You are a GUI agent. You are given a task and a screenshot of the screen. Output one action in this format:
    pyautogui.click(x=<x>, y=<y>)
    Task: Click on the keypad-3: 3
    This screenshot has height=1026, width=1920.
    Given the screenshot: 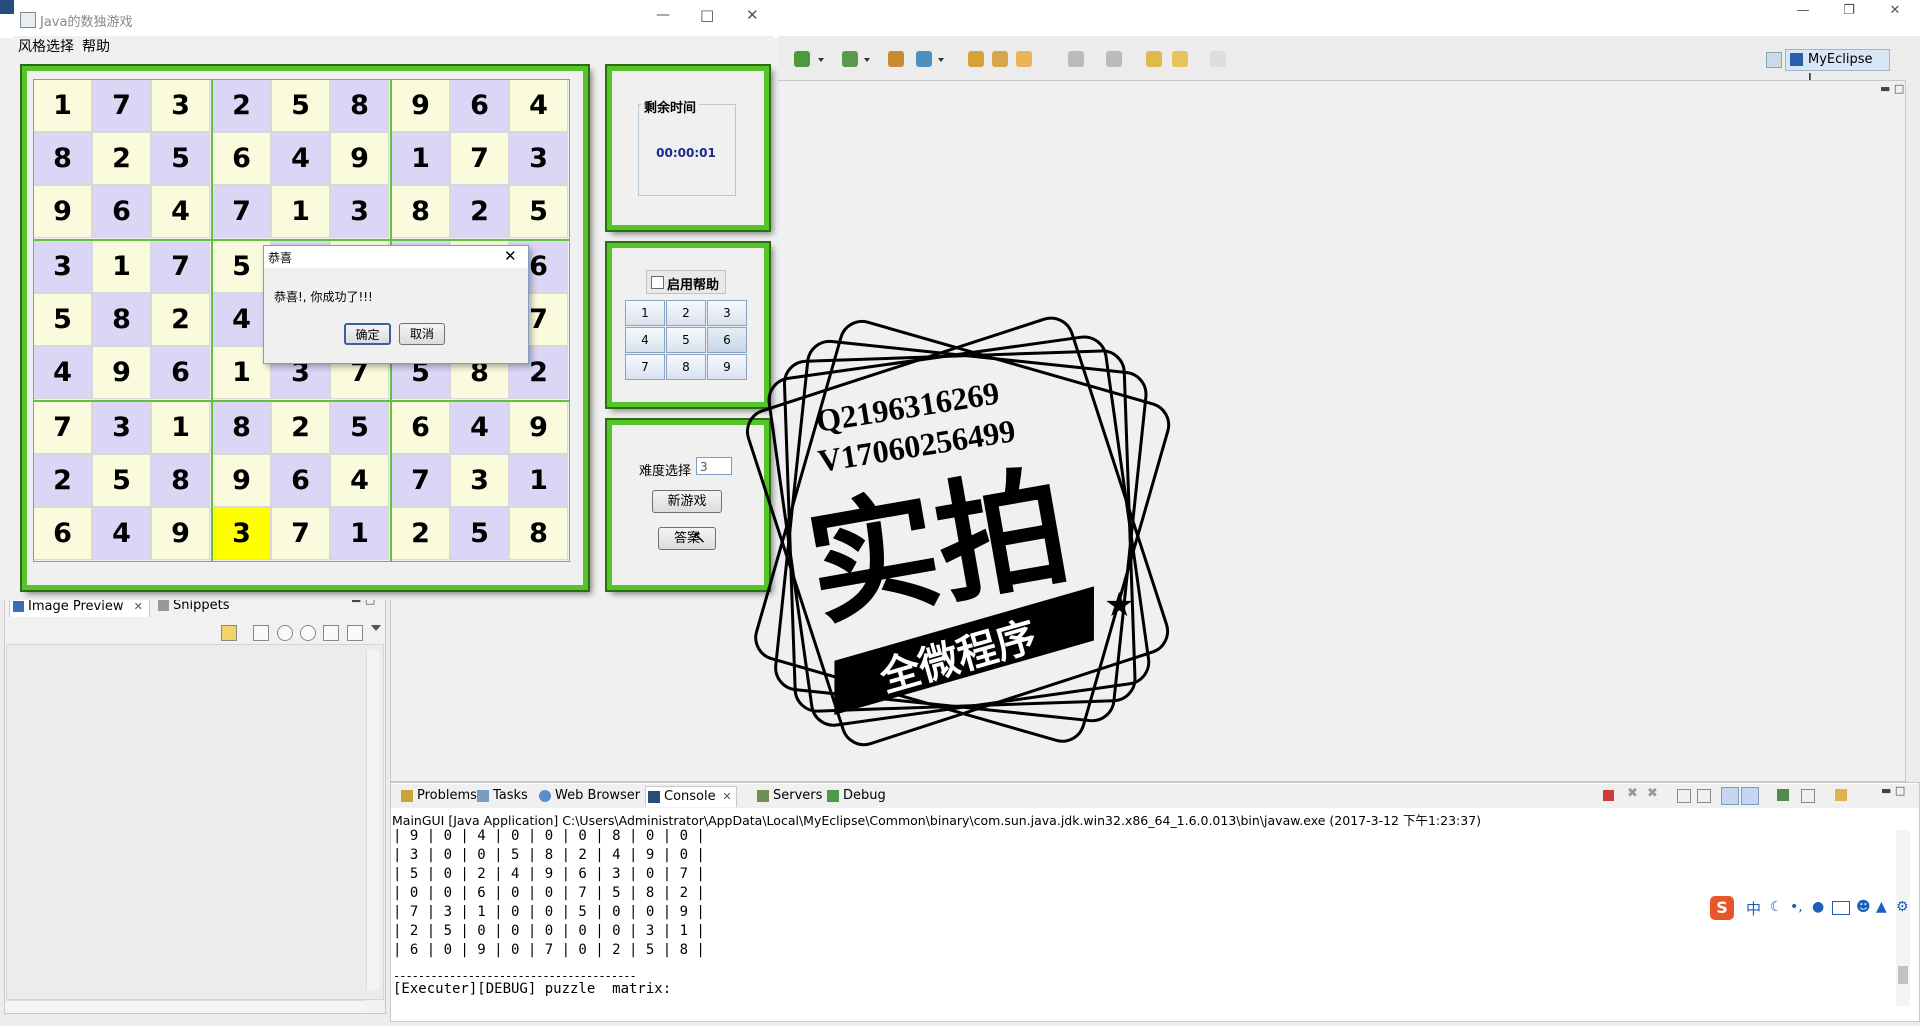 What is the action you would take?
    pyautogui.click(x=727, y=313)
    